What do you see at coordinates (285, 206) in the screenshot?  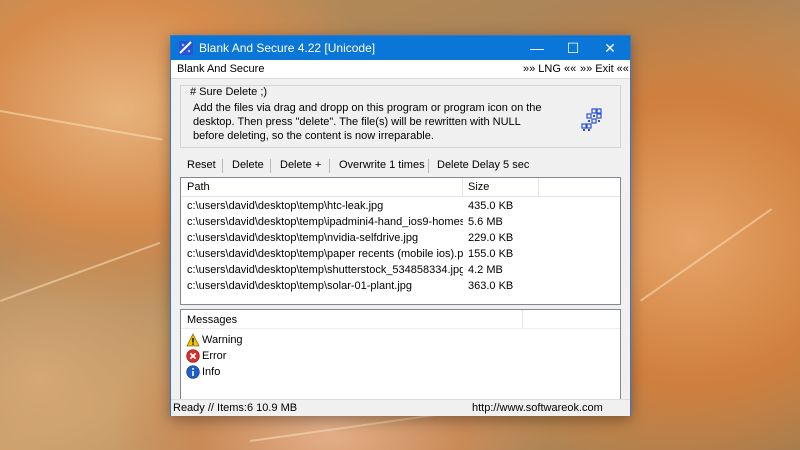 I see `file-path: c:\users\david\desktop\temp\htc-leak.jpg` at bounding box center [285, 206].